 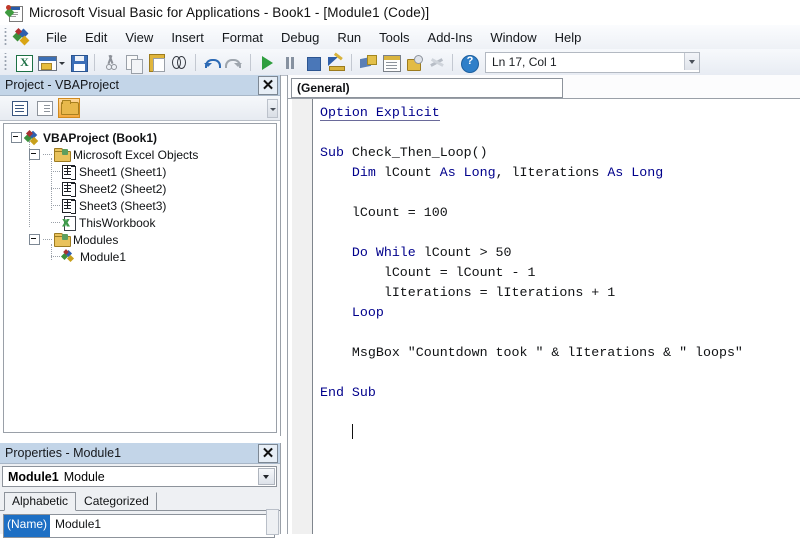 I want to click on save-button, so click(x=78, y=62).